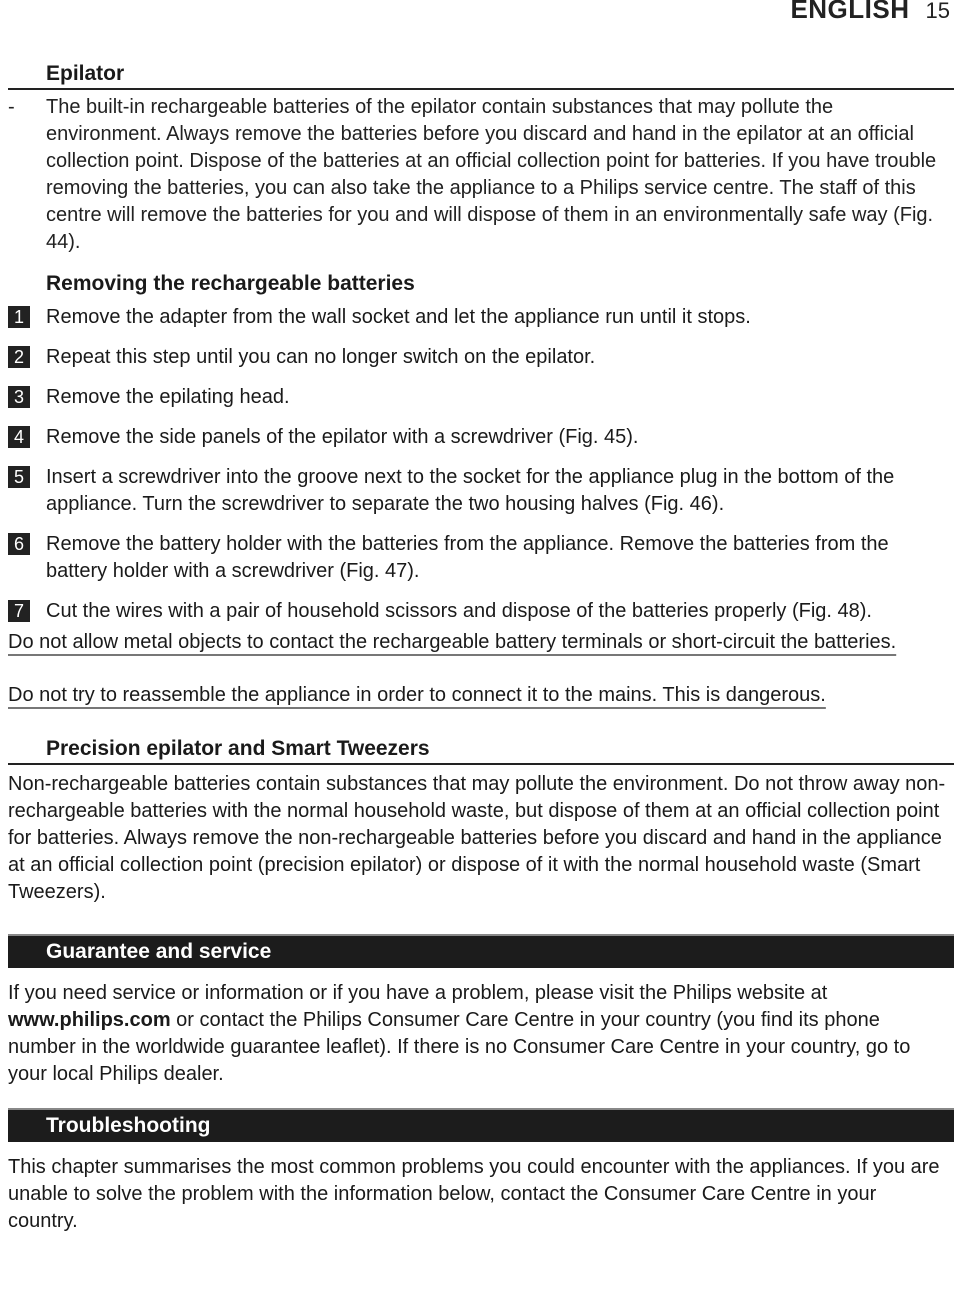 This screenshot has width=960, height=1309. What do you see at coordinates (481, 1125) in the screenshot?
I see `section-title-troubleshooting: Troubleshooting` at bounding box center [481, 1125].